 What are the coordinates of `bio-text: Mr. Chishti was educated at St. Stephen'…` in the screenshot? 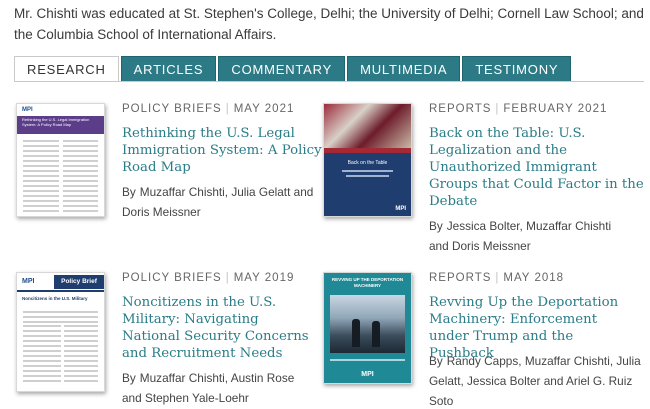 It's located at (329, 24).